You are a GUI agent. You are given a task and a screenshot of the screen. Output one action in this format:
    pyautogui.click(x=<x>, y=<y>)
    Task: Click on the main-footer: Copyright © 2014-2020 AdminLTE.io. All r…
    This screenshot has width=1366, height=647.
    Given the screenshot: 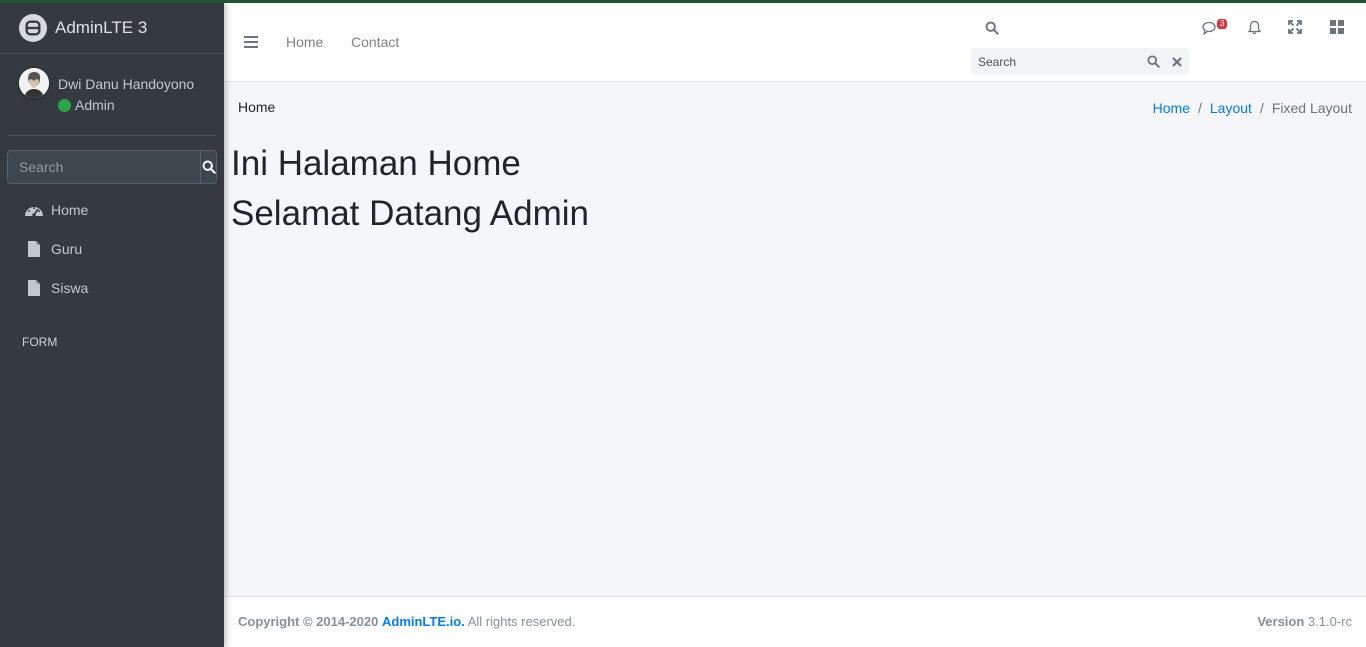 What is the action you would take?
    pyautogui.click(x=795, y=621)
    